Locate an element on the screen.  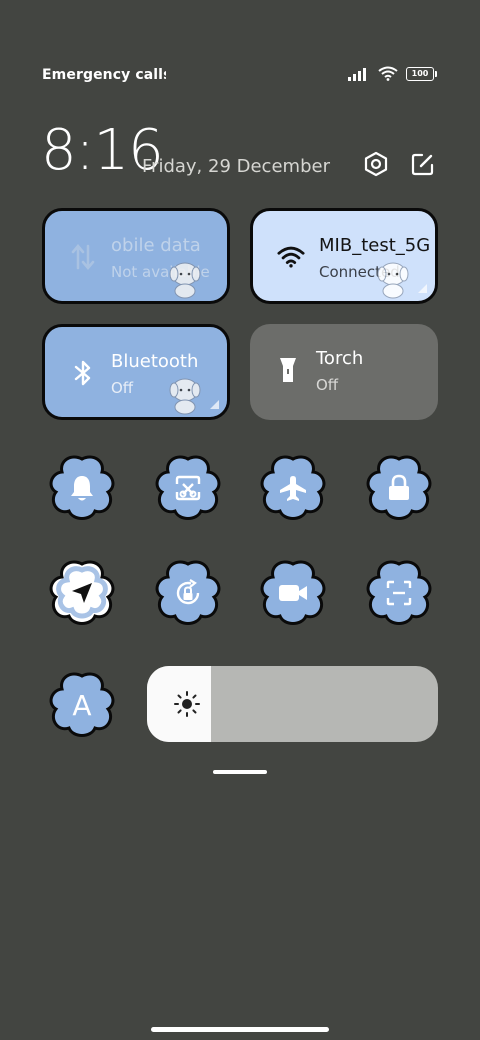
bluetooth-icon is located at coordinates (83, 373).